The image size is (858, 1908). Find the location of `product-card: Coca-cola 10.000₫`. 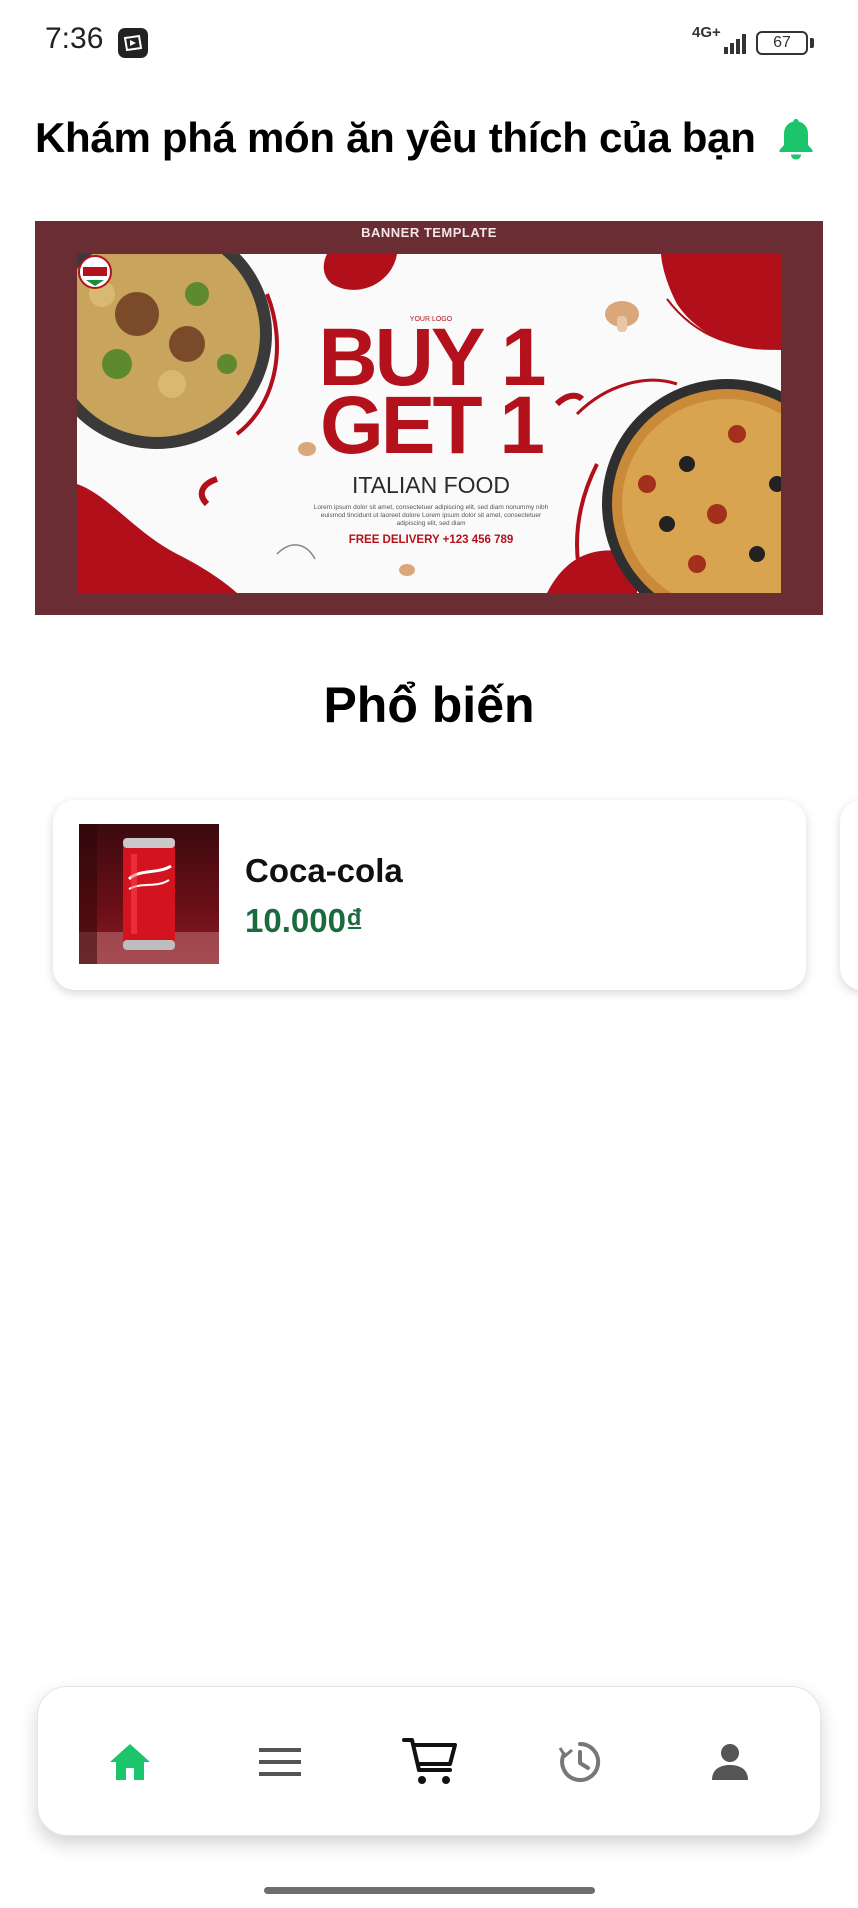

product-card: Coca-cola 10.000₫ is located at coordinates (429, 895).